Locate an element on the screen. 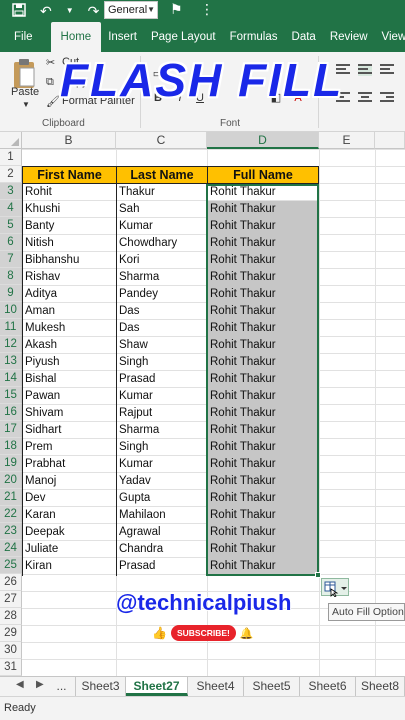 This screenshot has height=720, width=405. row-header: 5 is located at coordinates (11, 225).